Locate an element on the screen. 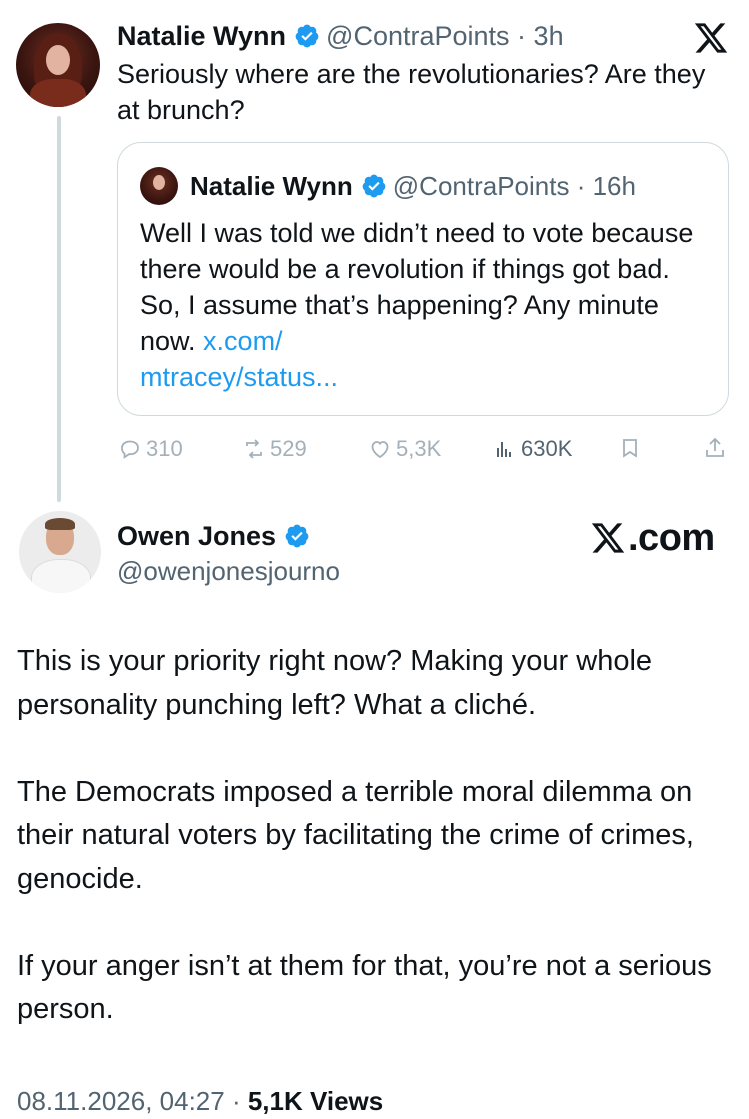  tweet-views: 5,1K Views is located at coordinates (315, 1101).